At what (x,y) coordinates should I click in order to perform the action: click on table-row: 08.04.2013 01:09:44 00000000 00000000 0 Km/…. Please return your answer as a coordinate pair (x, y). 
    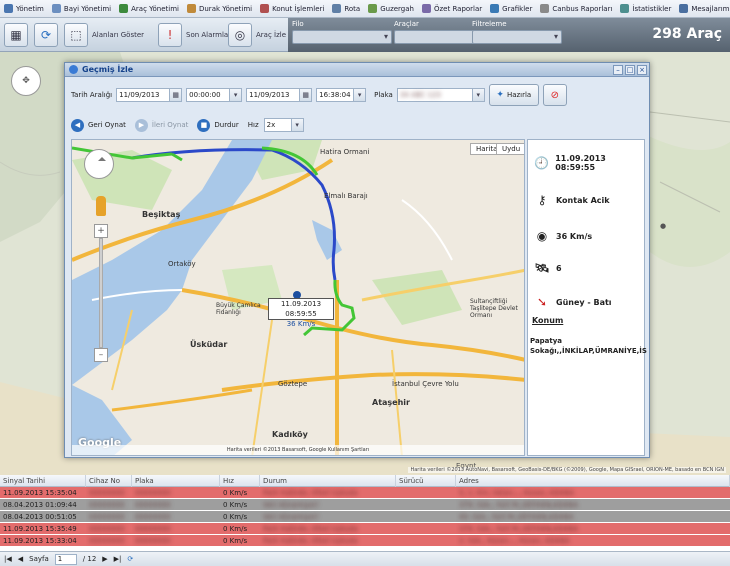
    Looking at the image, I should click on (365, 505).